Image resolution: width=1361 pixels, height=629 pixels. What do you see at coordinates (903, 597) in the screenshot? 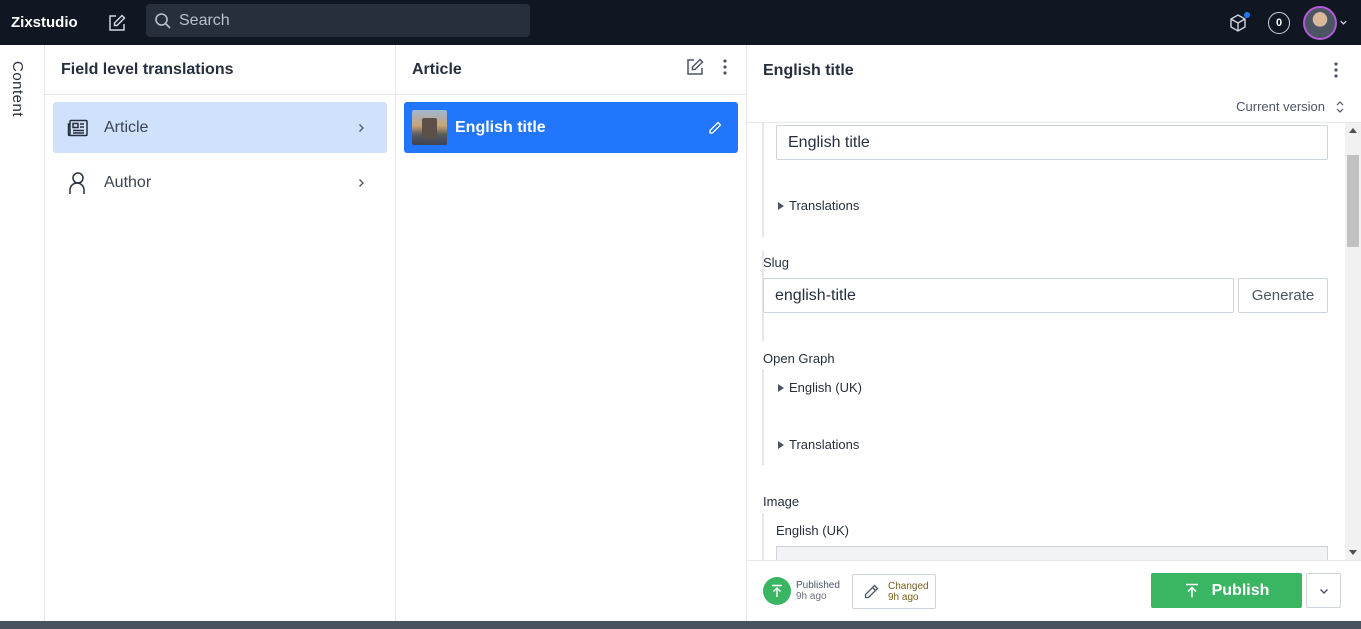
I see `changed-time: 9h ago` at bounding box center [903, 597].